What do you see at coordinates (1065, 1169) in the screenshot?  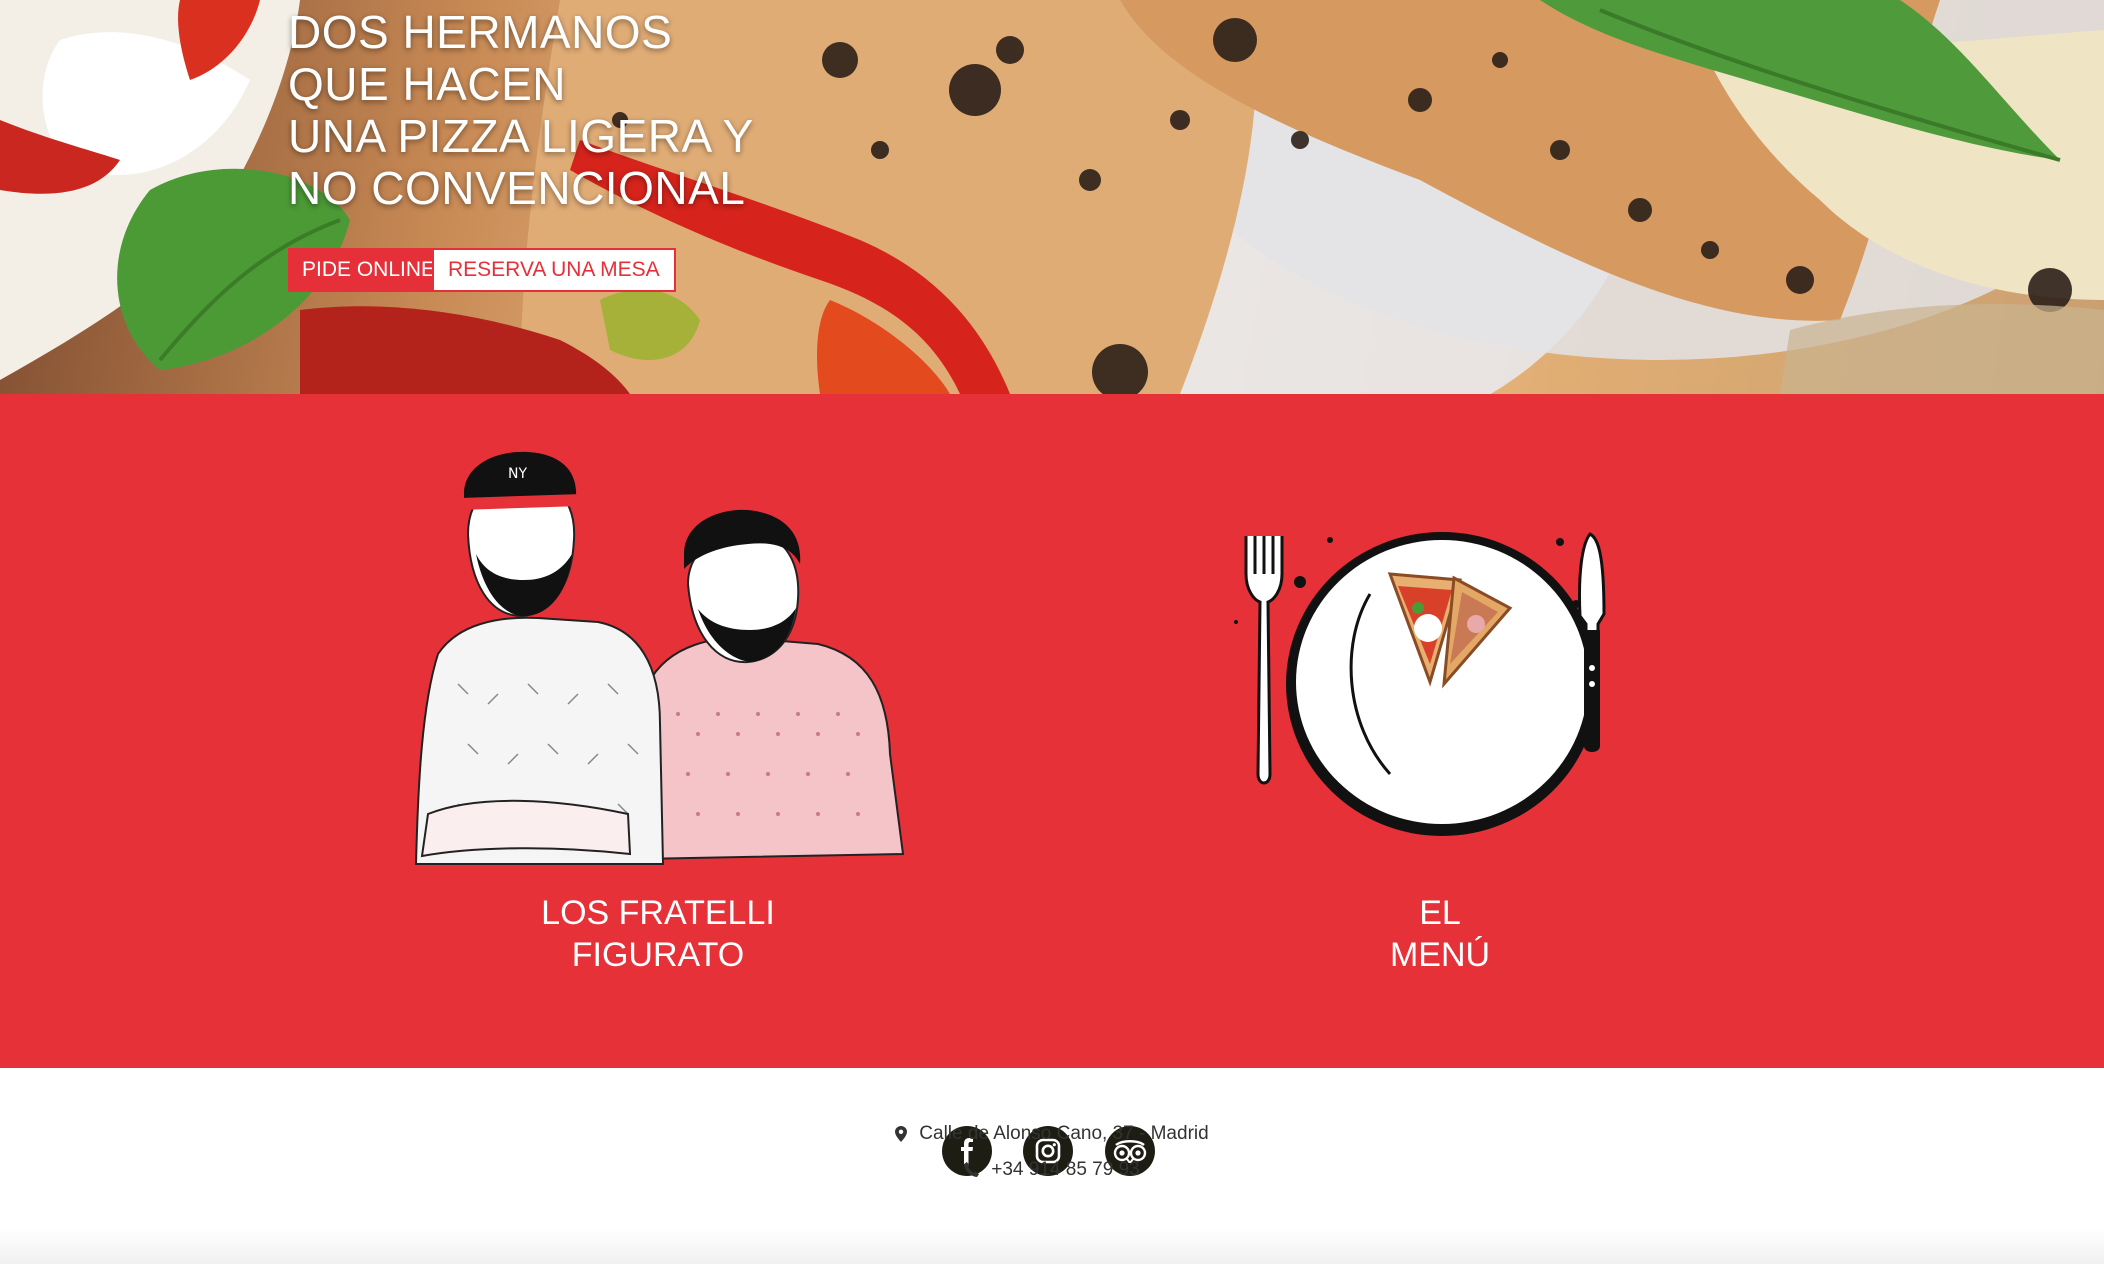 I see `phone-text: +34 914 85 79 93` at bounding box center [1065, 1169].